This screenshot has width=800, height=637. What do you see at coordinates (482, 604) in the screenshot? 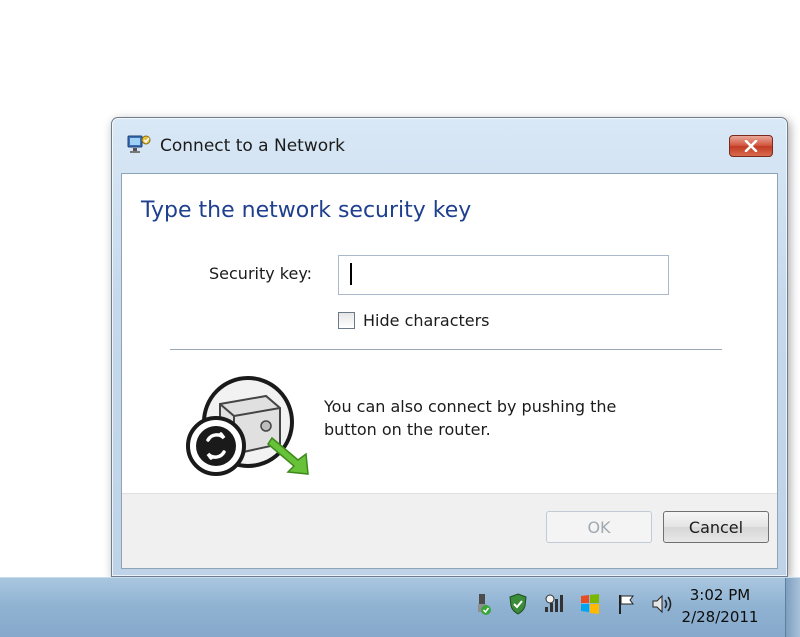
I see `usb-icon` at bounding box center [482, 604].